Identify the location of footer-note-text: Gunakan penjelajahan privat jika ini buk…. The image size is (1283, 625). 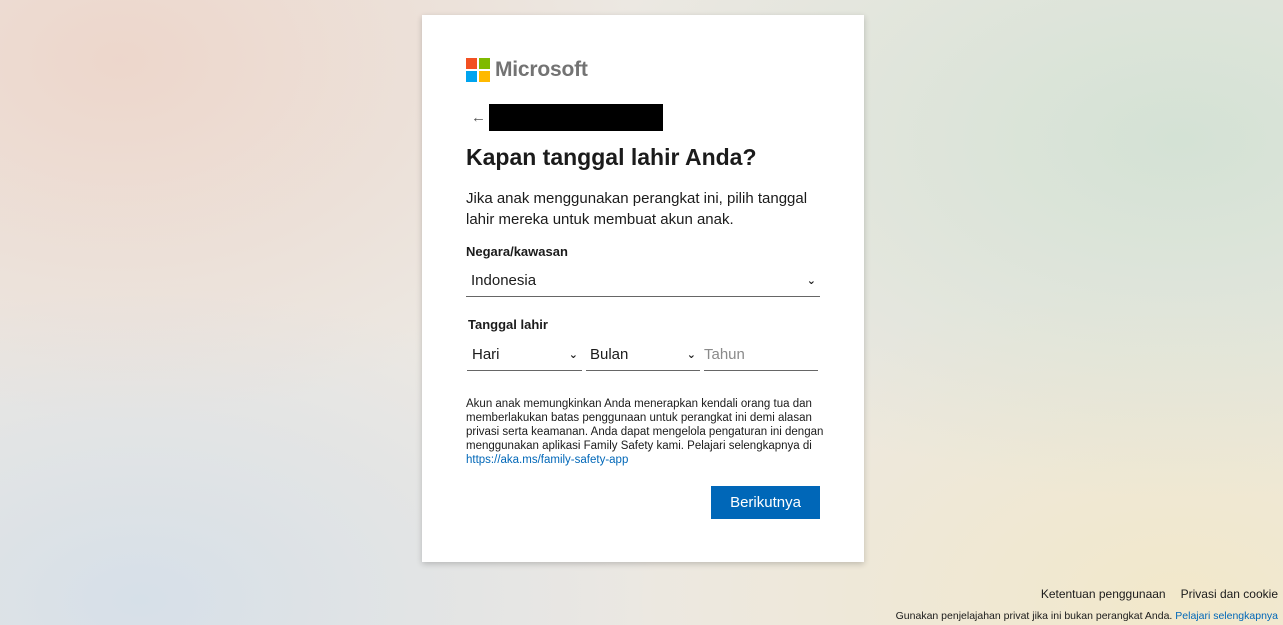
(1034, 616).